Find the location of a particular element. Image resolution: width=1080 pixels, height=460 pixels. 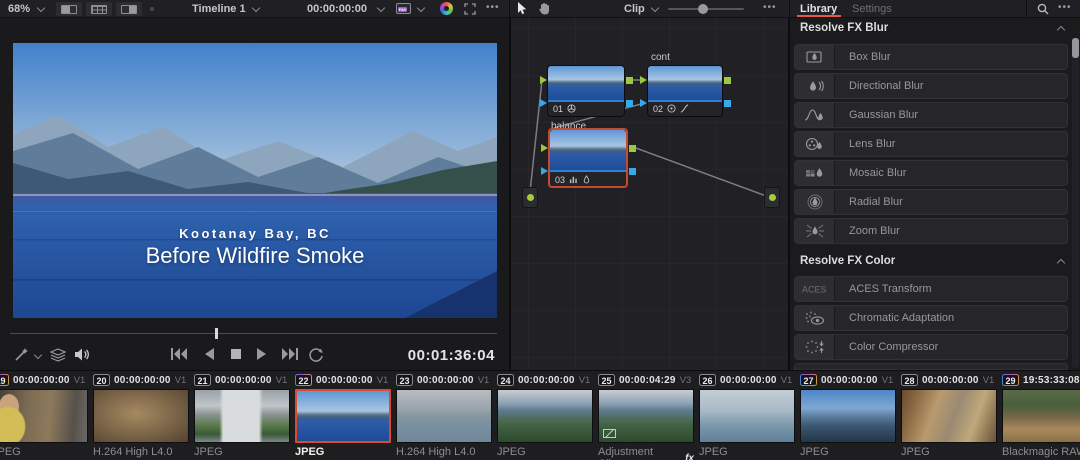

fx-item-color-compressor: Color Compressor is located at coordinates (931, 347).